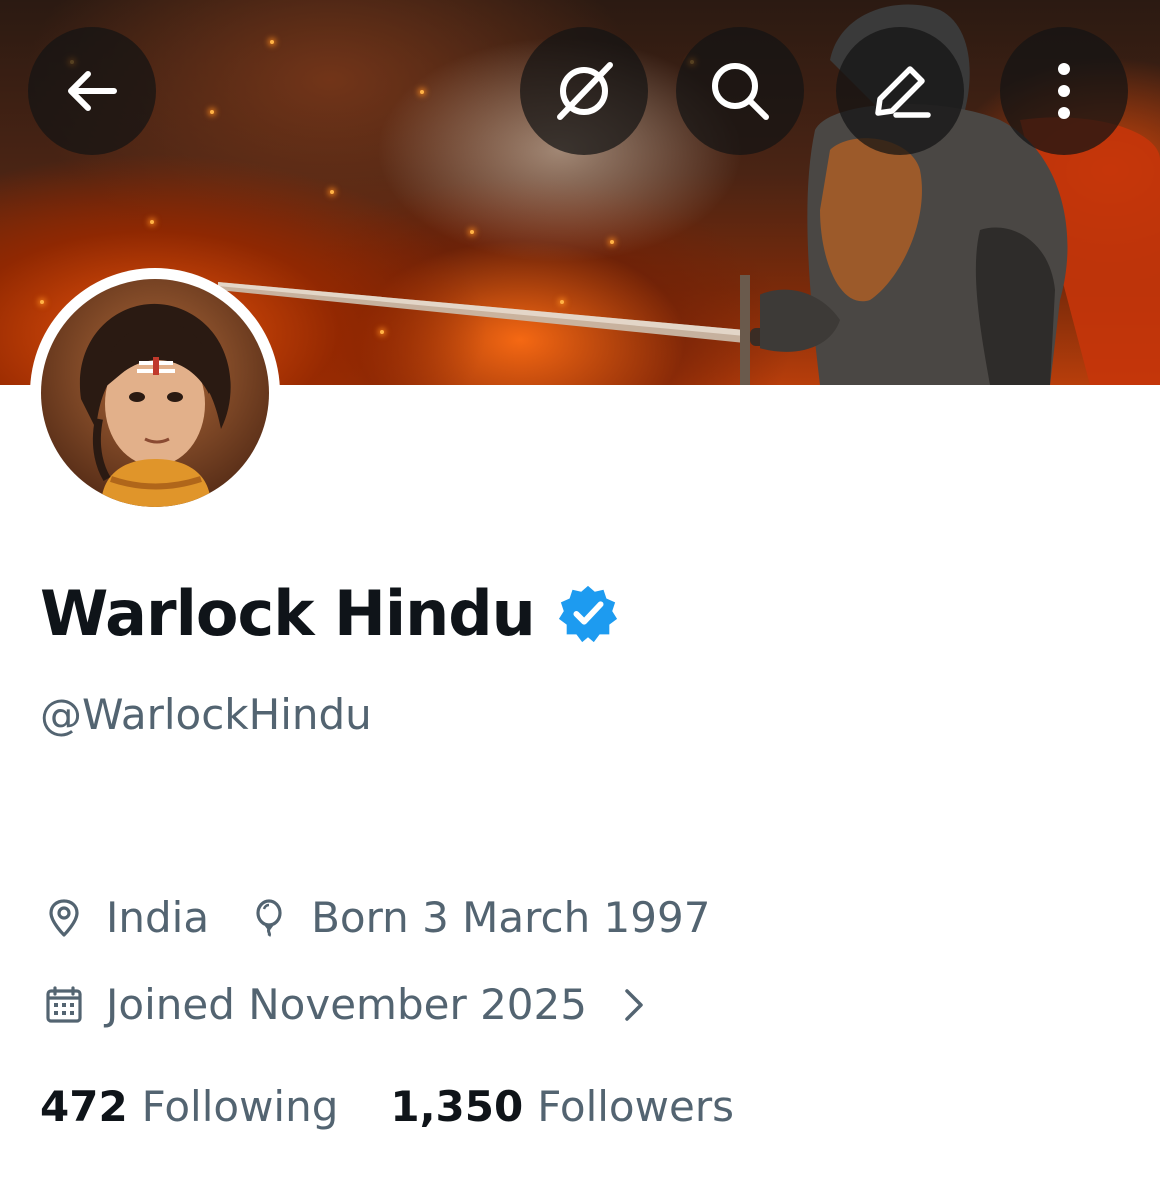  Describe the element at coordinates (588, 613) in the screenshot. I see `verified-badge-icon` at that location.